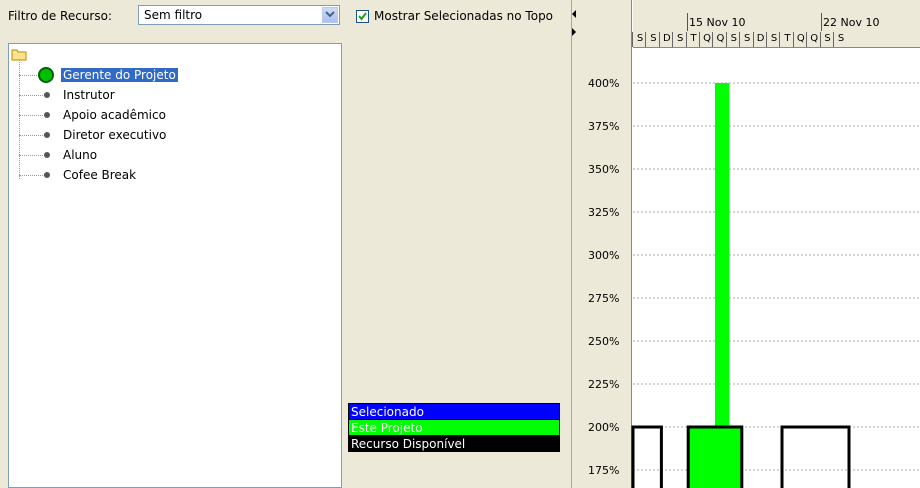 The image size is (920, 488). What do you see at coordinates (603, 83) in the screenshot?
I see `y-tick-label: 400%` at bounding box center [603, 83].